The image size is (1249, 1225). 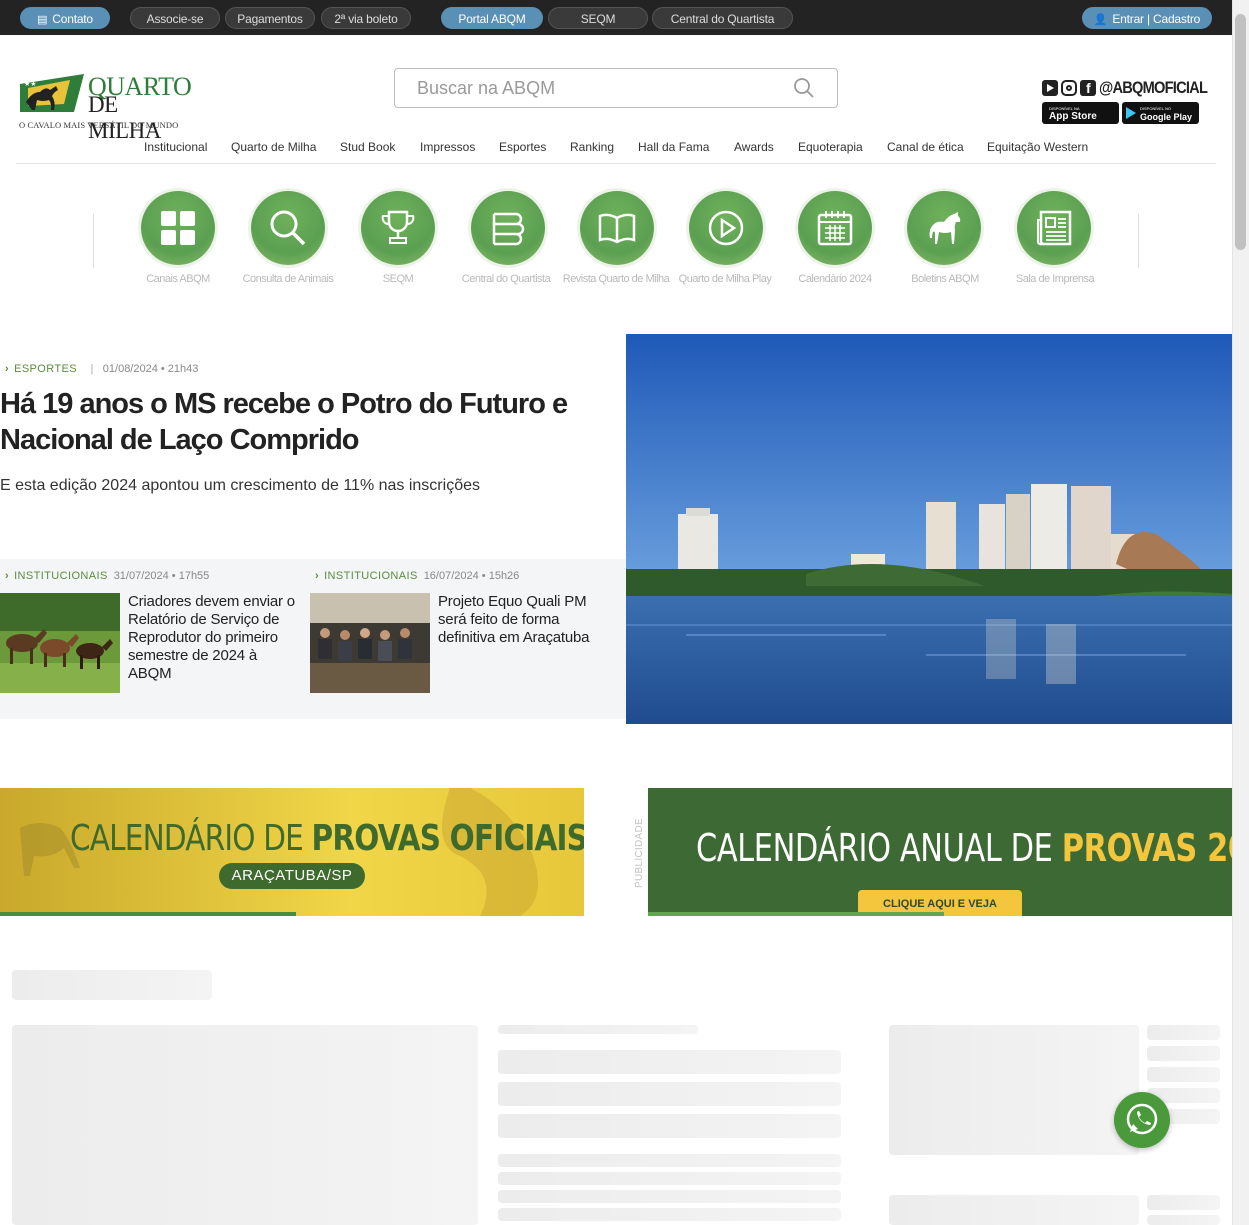 I want to click on stack-icon, so click(x=508, y=229).